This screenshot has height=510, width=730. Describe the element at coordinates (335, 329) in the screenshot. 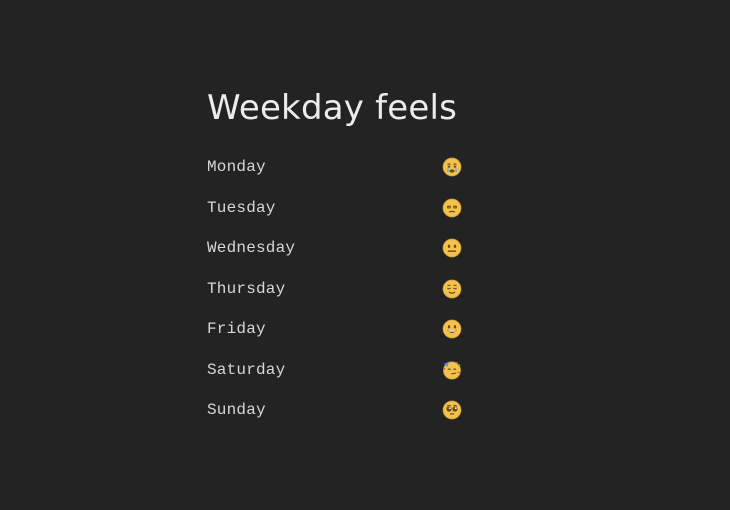

I see `list-item-friday: Friday` at that location.